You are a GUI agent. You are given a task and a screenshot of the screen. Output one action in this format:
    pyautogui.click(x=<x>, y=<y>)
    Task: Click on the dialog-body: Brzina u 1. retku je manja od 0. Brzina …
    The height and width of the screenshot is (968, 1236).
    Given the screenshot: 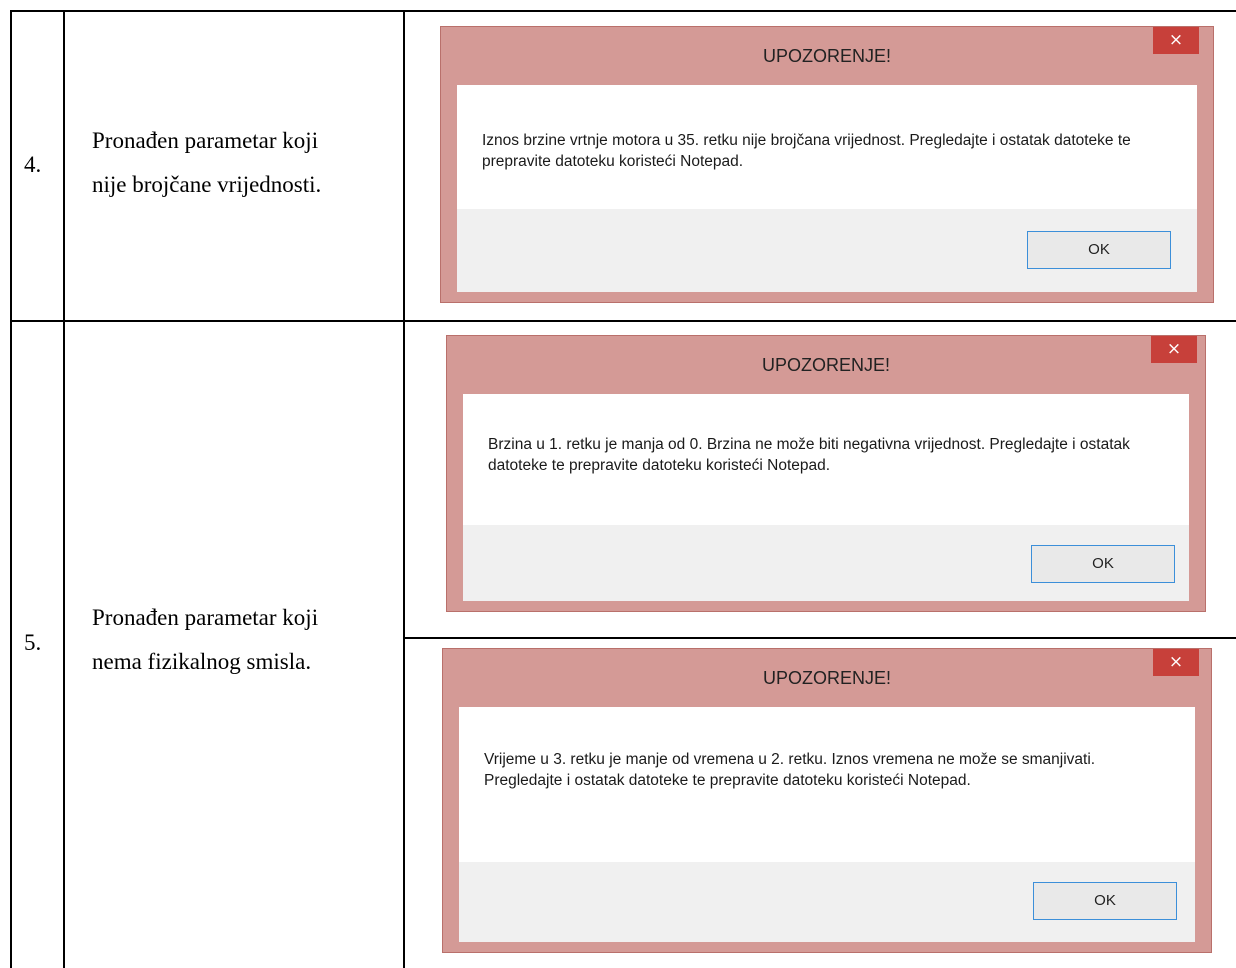 What is the action you would take?
    pyautogui.click(x=826, y=497)
    